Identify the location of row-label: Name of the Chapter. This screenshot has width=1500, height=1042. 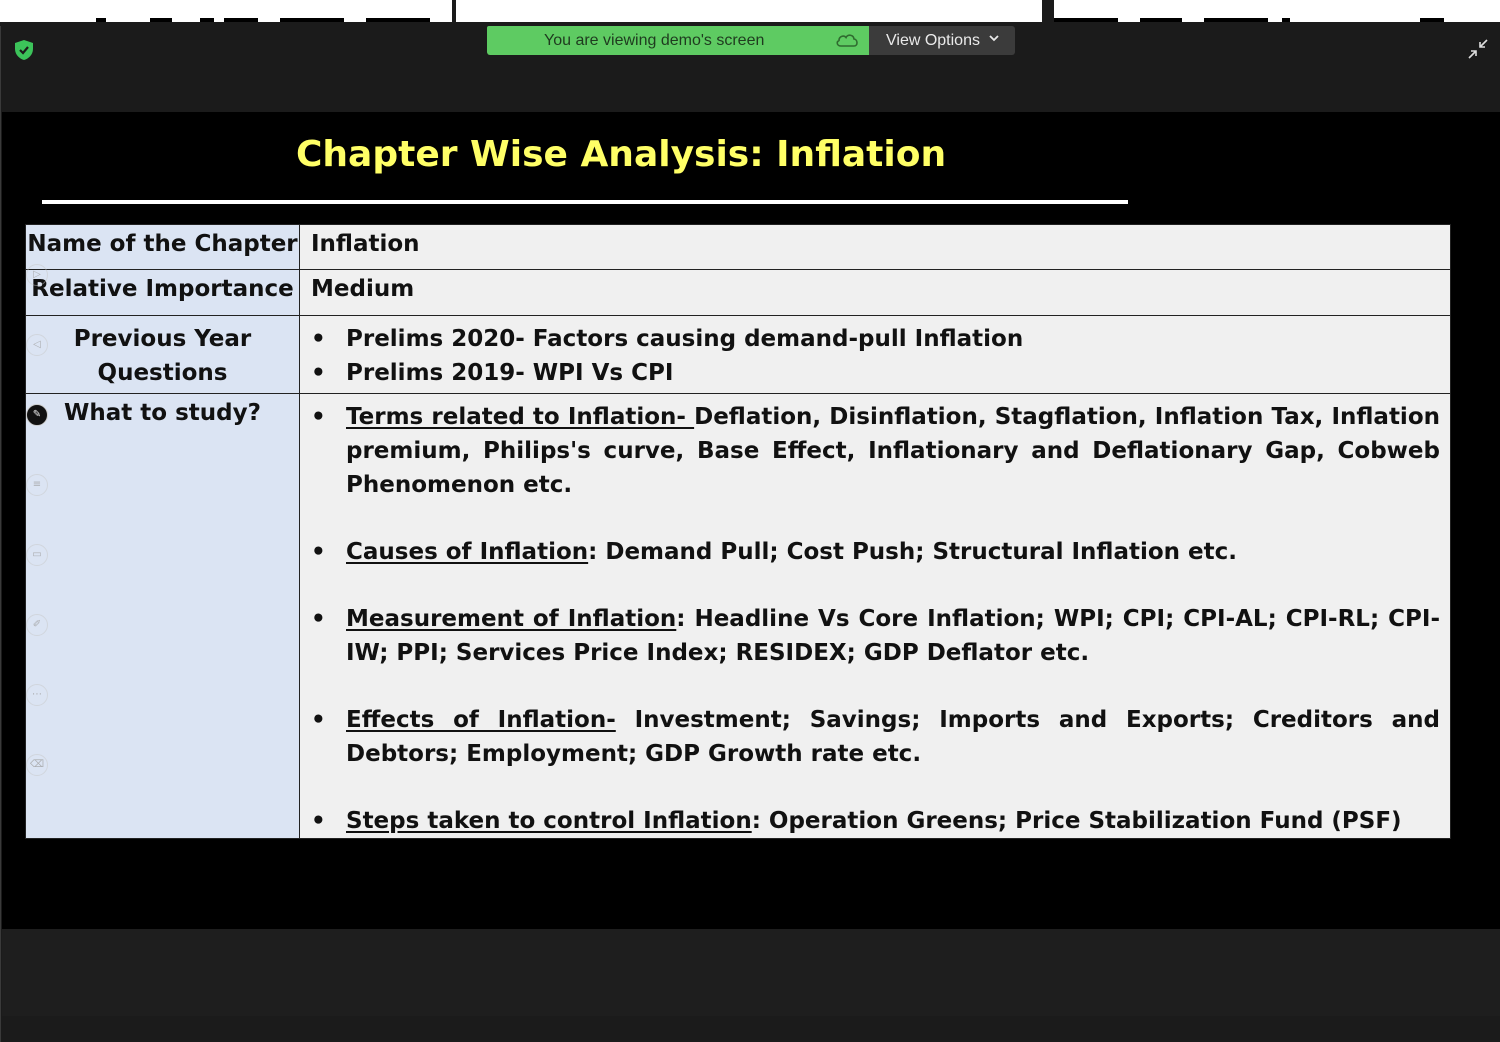
(162, 247).